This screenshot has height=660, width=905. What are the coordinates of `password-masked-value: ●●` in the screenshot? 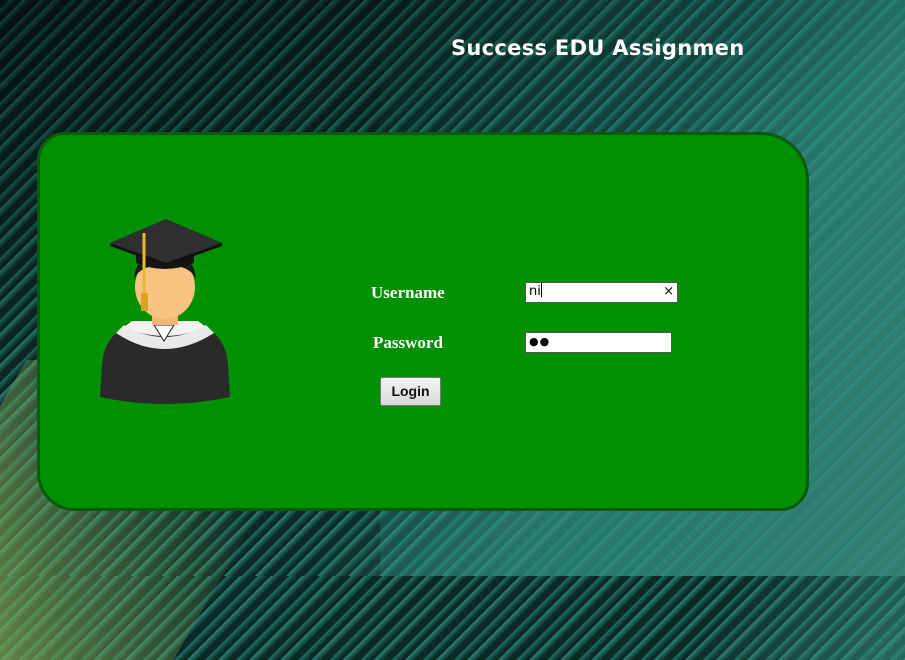 It's located at (540, 341).